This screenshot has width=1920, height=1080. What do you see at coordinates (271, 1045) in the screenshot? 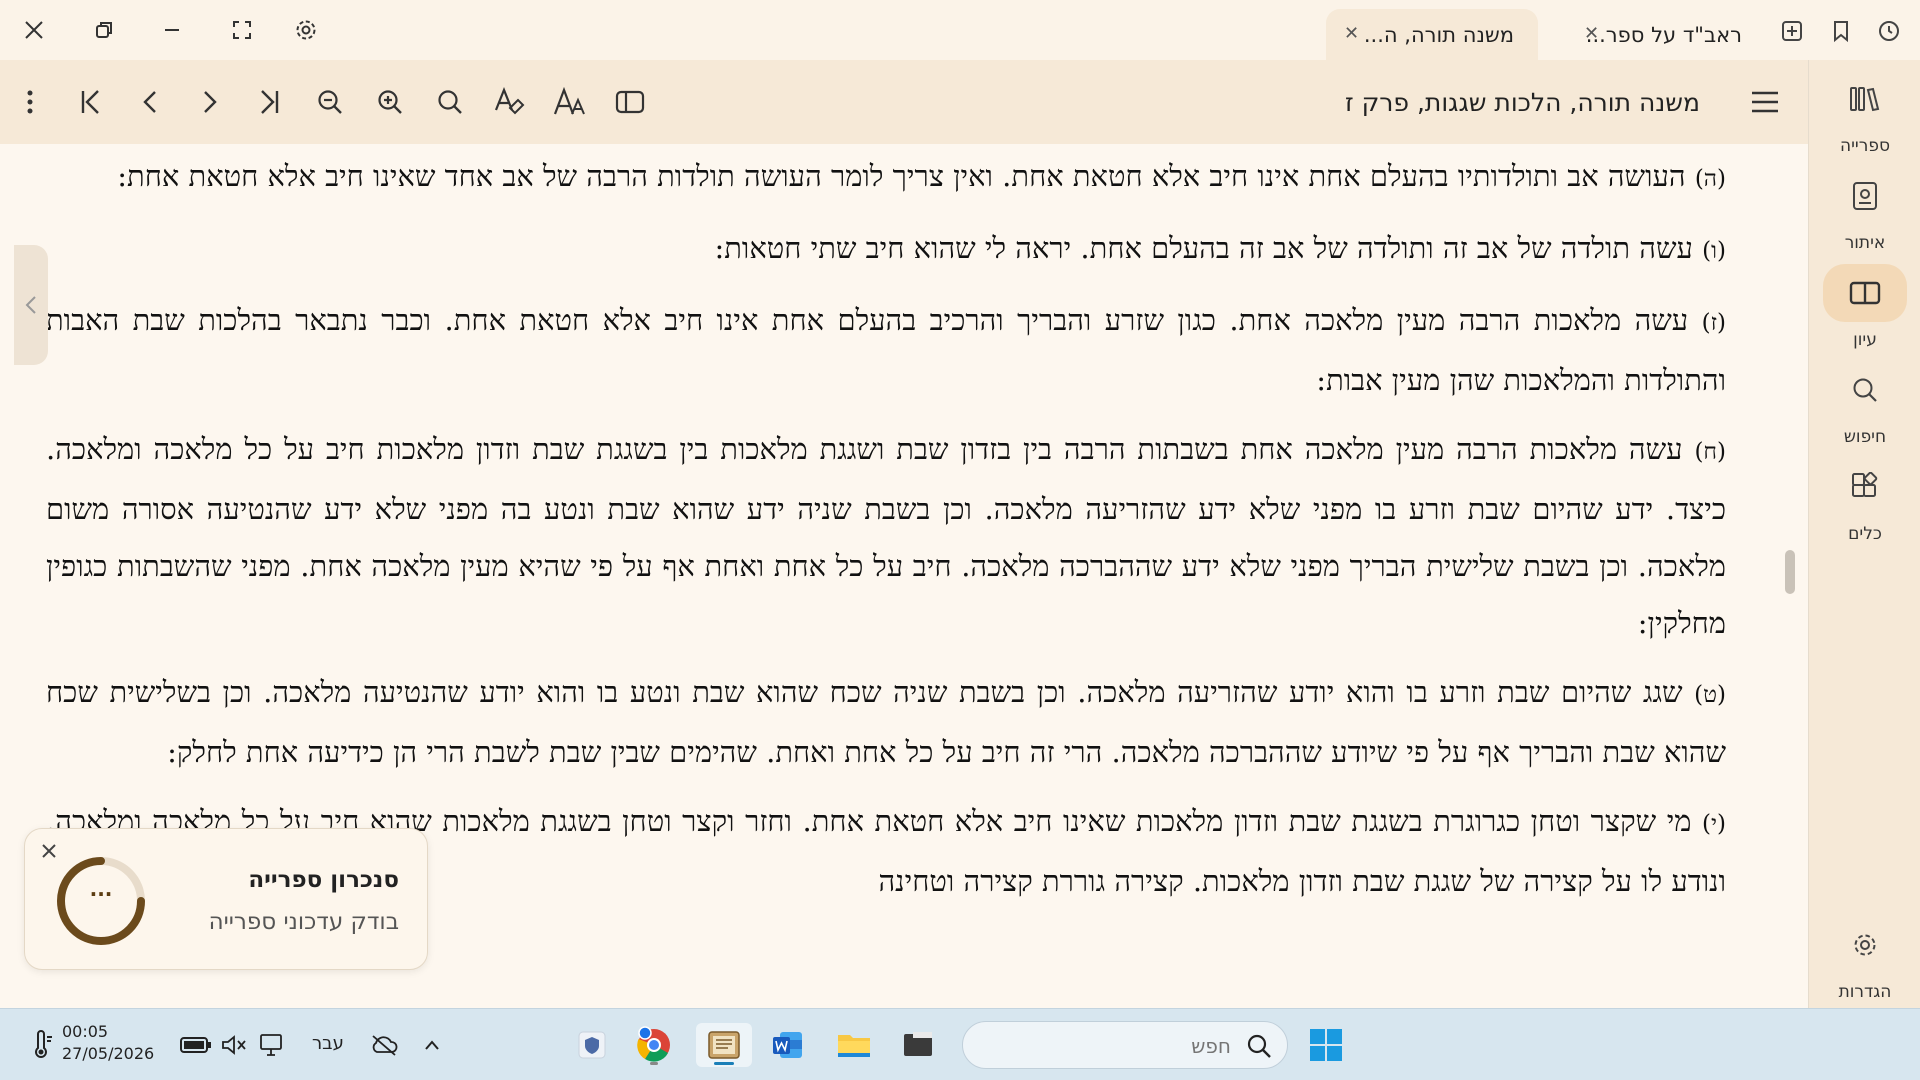
I see `network-status` at bounding box center [271, 1045].